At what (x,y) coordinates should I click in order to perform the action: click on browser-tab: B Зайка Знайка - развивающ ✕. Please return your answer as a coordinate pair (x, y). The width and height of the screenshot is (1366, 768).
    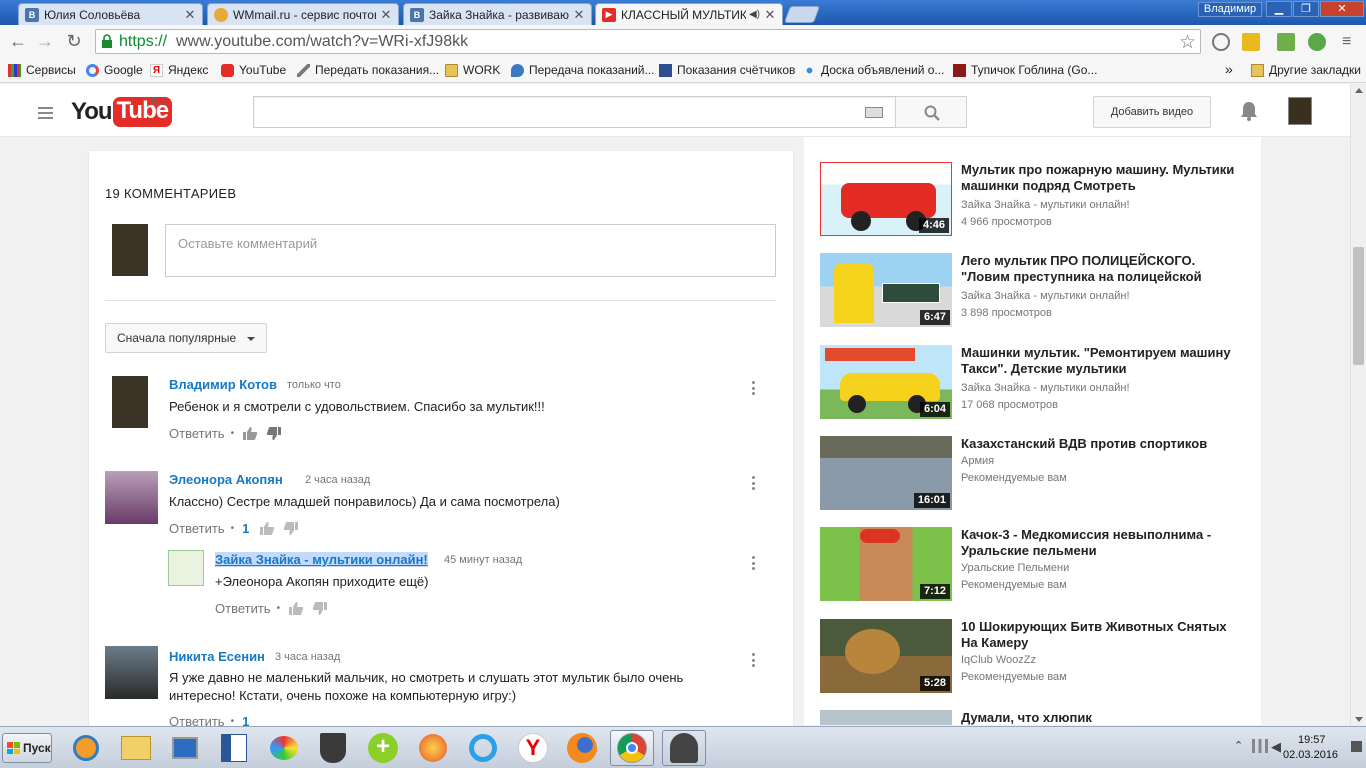
    Looking at the image, I should click on (497, 14).